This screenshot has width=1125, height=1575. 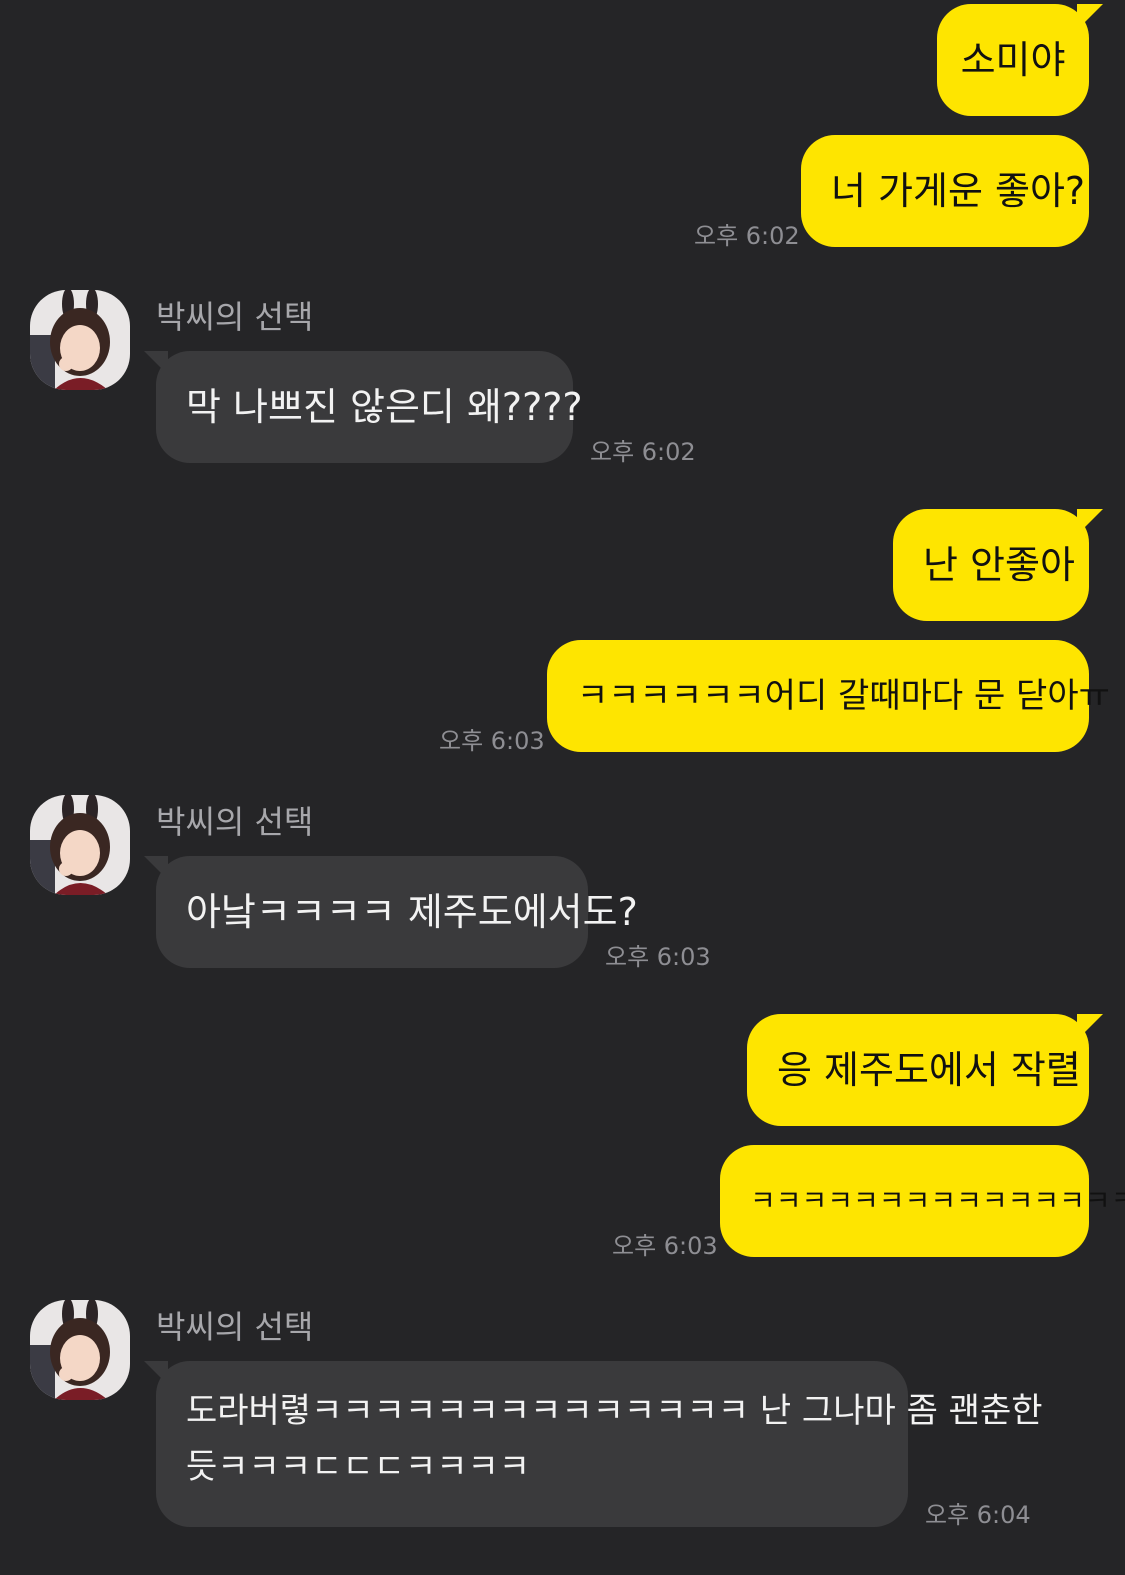 What do you see at coordinates (937, 1200) in the screenshot?
I see `message-text: ㅋㅋㅋㅋㅋㅋㅋㅋㅋㅋㅋㅋㅋㅋㅋㅋ` at bounding box center [937, 1200].